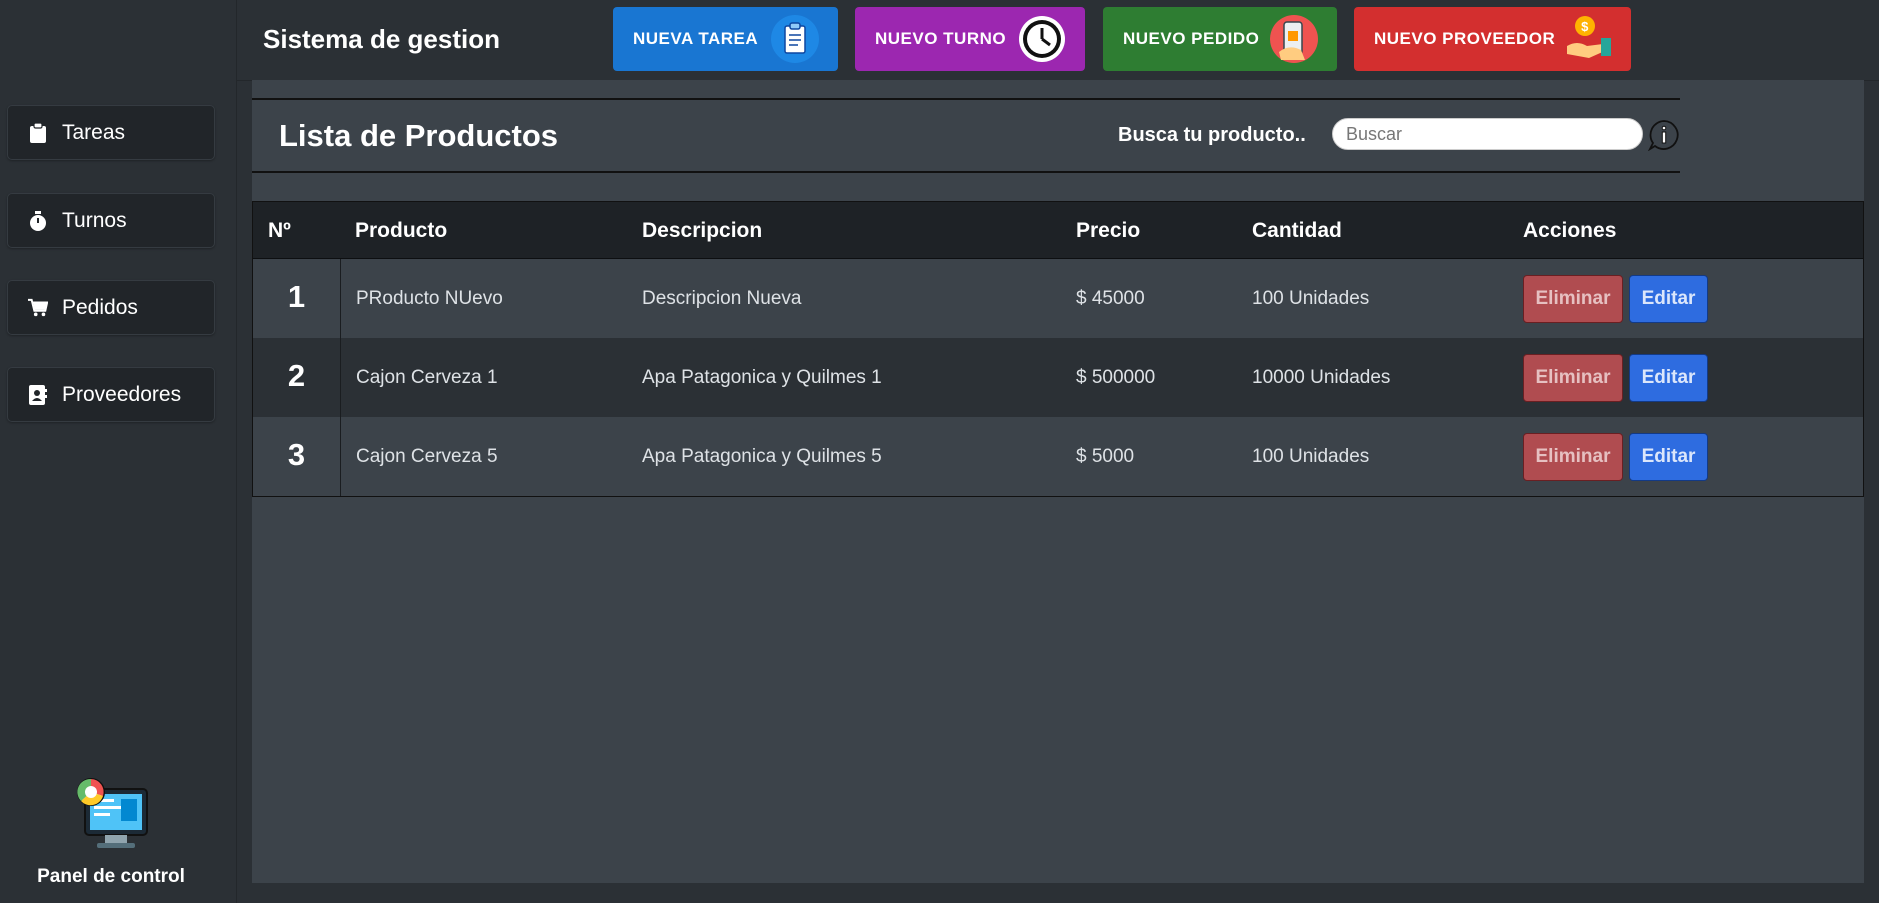  I want to click on hand-money-icon: $, so click(1588, 39).